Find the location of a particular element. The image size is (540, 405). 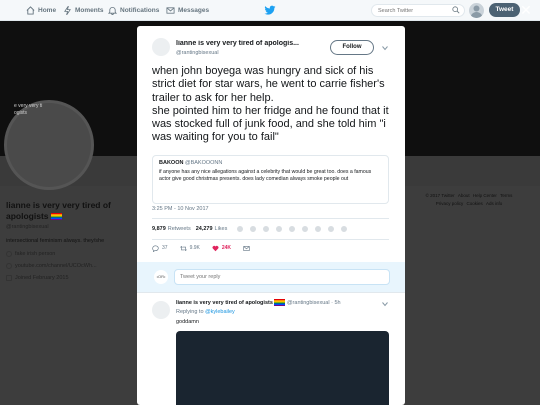

follow-button: Follow is located at coordinates (352, 47).